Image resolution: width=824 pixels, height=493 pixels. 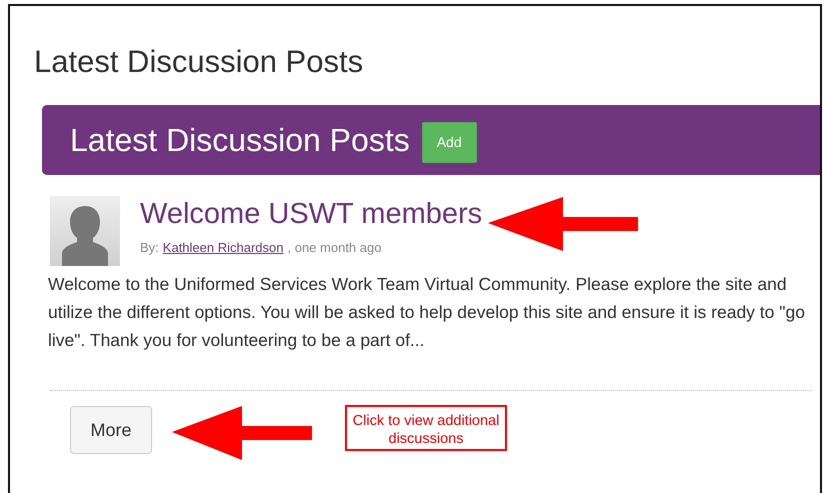 What do you see at coordinates (198, 62) in the screenshot?
I see `page-title: Latest Discussion Posts` at bounding box center [198, 62].